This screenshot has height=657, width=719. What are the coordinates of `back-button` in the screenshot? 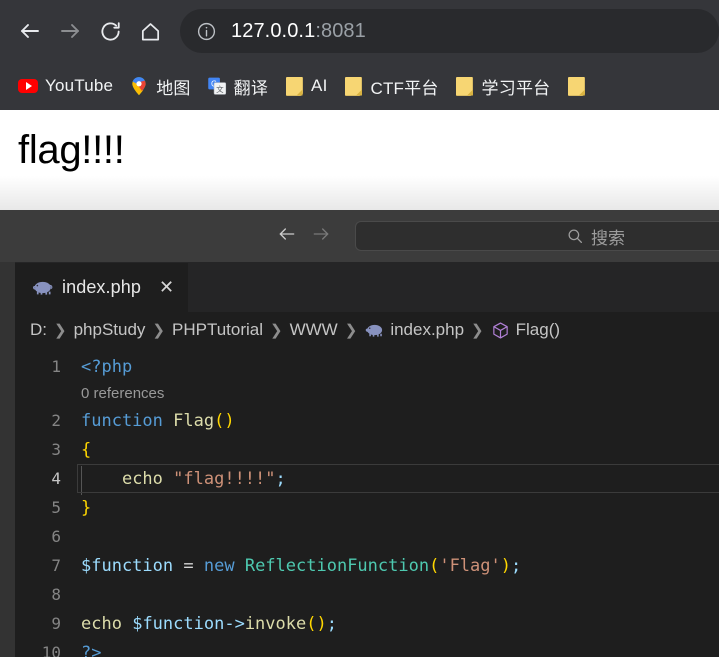 It's located at (30, 31).